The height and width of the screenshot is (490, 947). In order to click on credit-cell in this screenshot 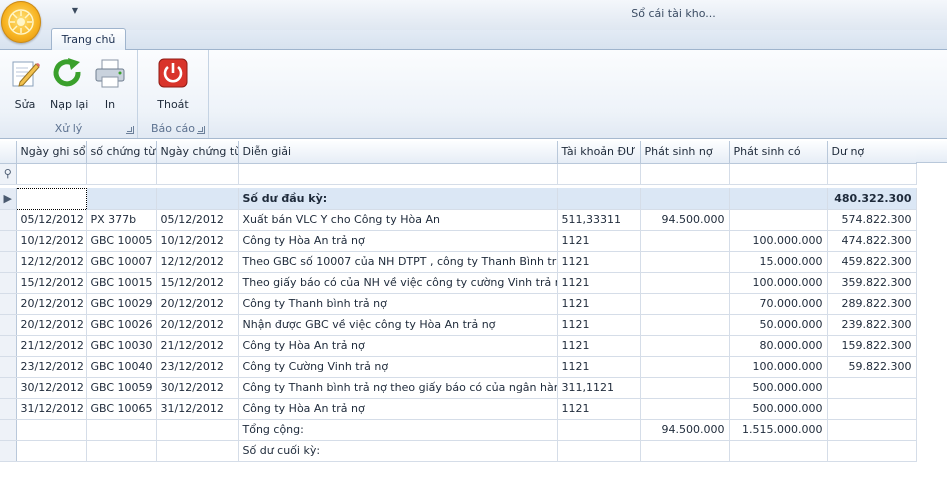, I will do `click(778, 220)`.